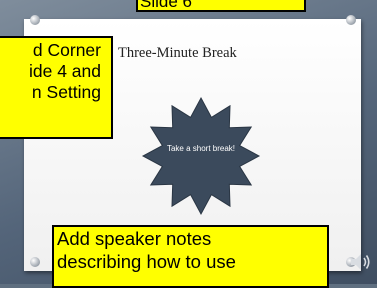 This screenshot has width=377, height=288. I want to click on callout-bottom-line-1: Add speaker notes, so click(134, 238).